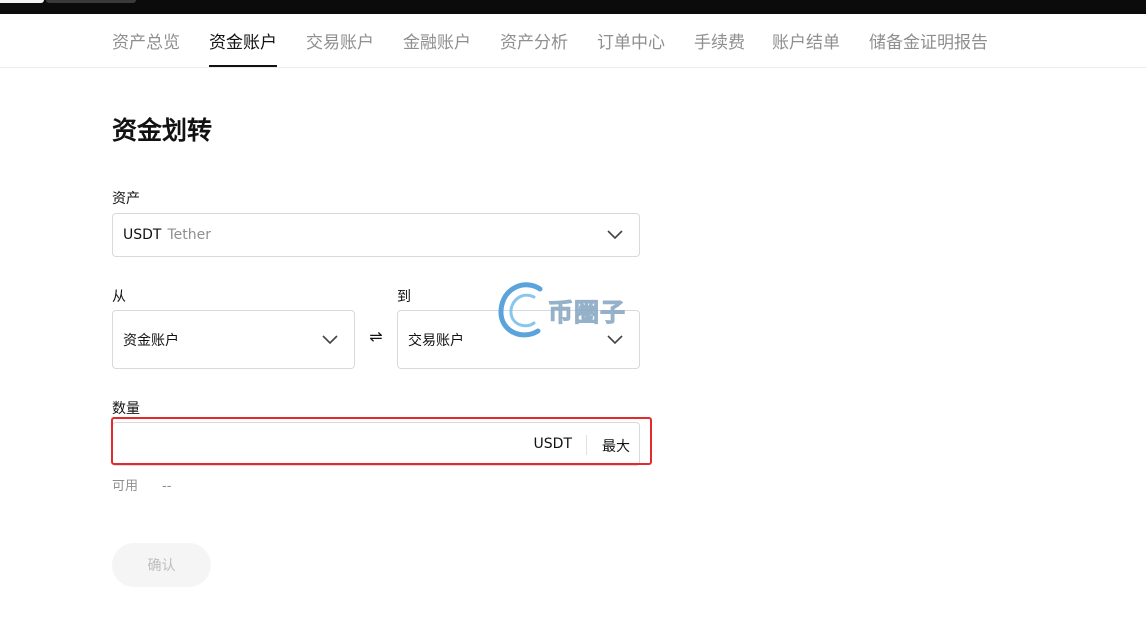 Image resolution: width=1146 pixels, height=619 pixels. What do you see at coordinates (323, 445) in the screenshot?
I see `amount-input` at bounding box center [323, 445].